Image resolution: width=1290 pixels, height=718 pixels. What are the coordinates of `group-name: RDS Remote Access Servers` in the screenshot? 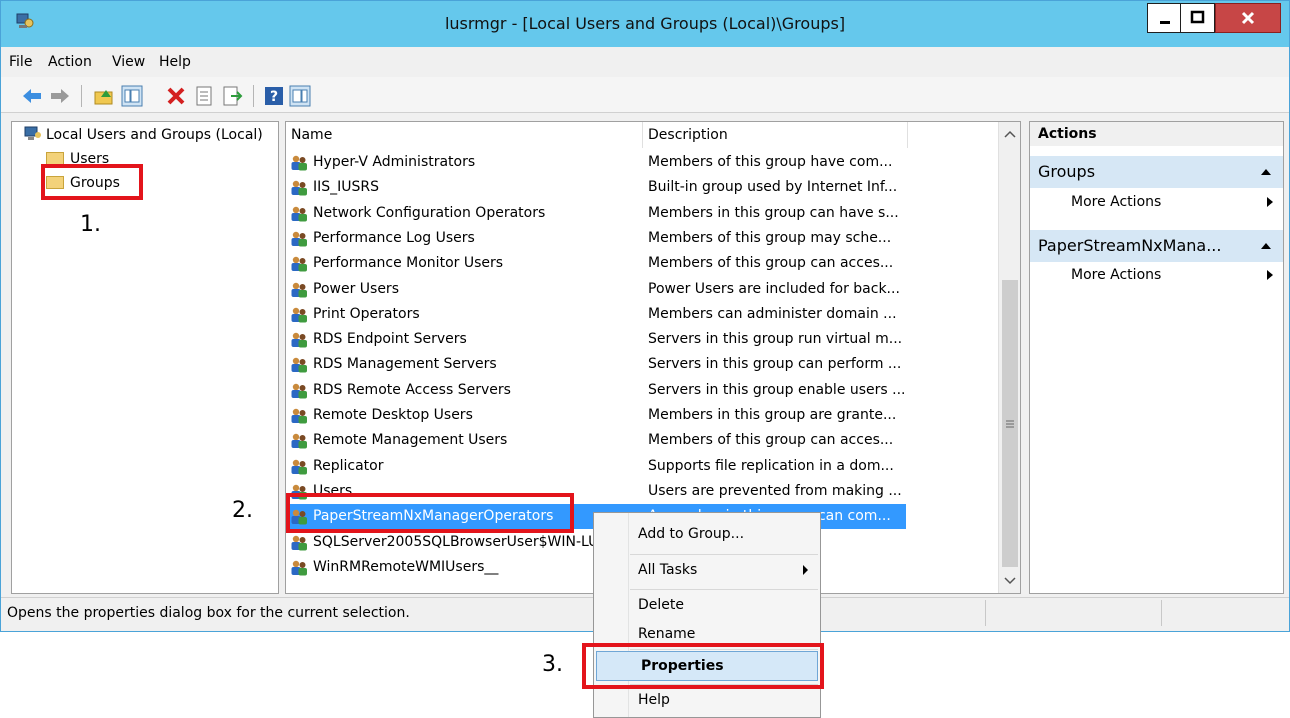 It's located at (412, 389).